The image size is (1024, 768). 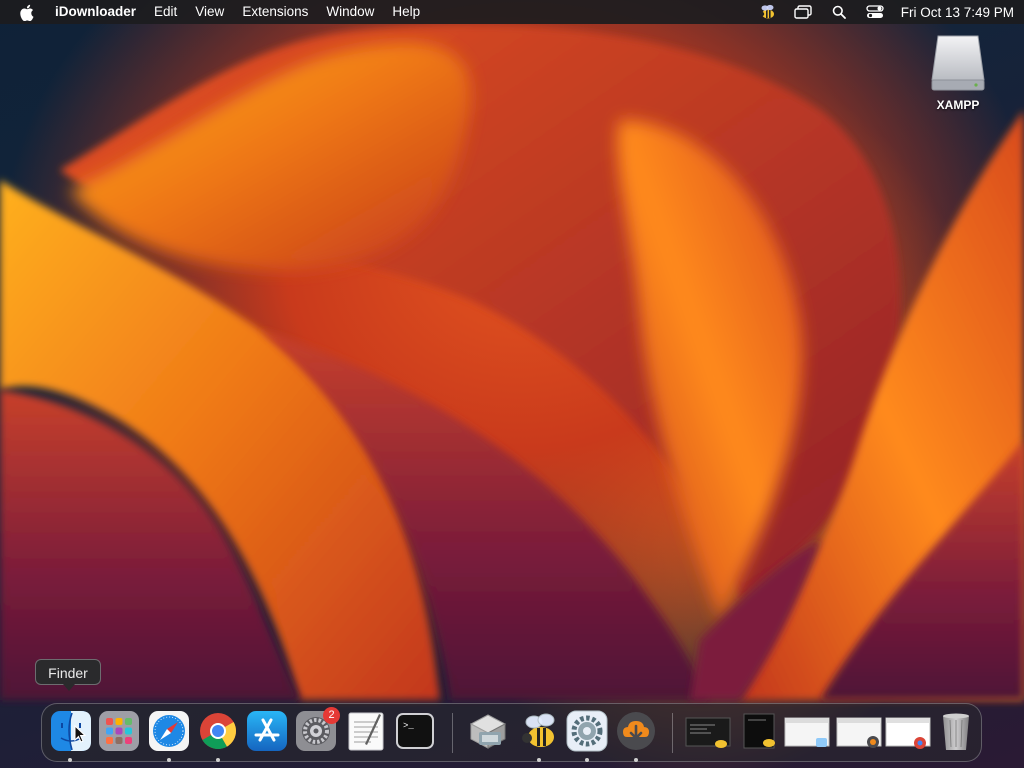 I want to click on finder-window-thumbnail-icon, so click(x=807, y=732).